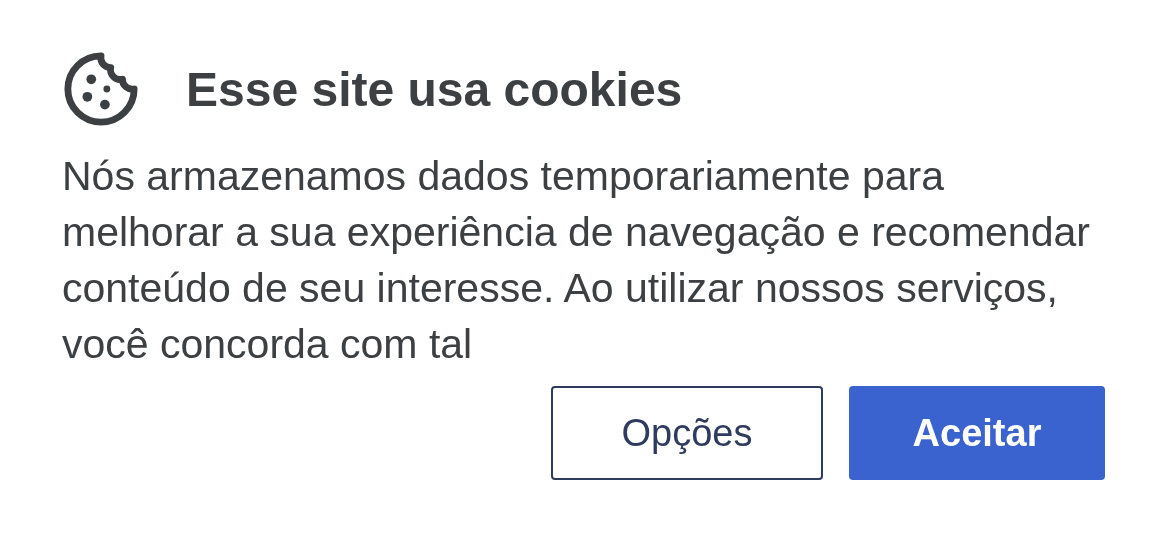 This screenshot has height=555, width=1167. What do you see at coordinates (434, 89) in the screenshot?
I see `dialog-title: Esse site usa cookies` at bounding box center [434, 89].